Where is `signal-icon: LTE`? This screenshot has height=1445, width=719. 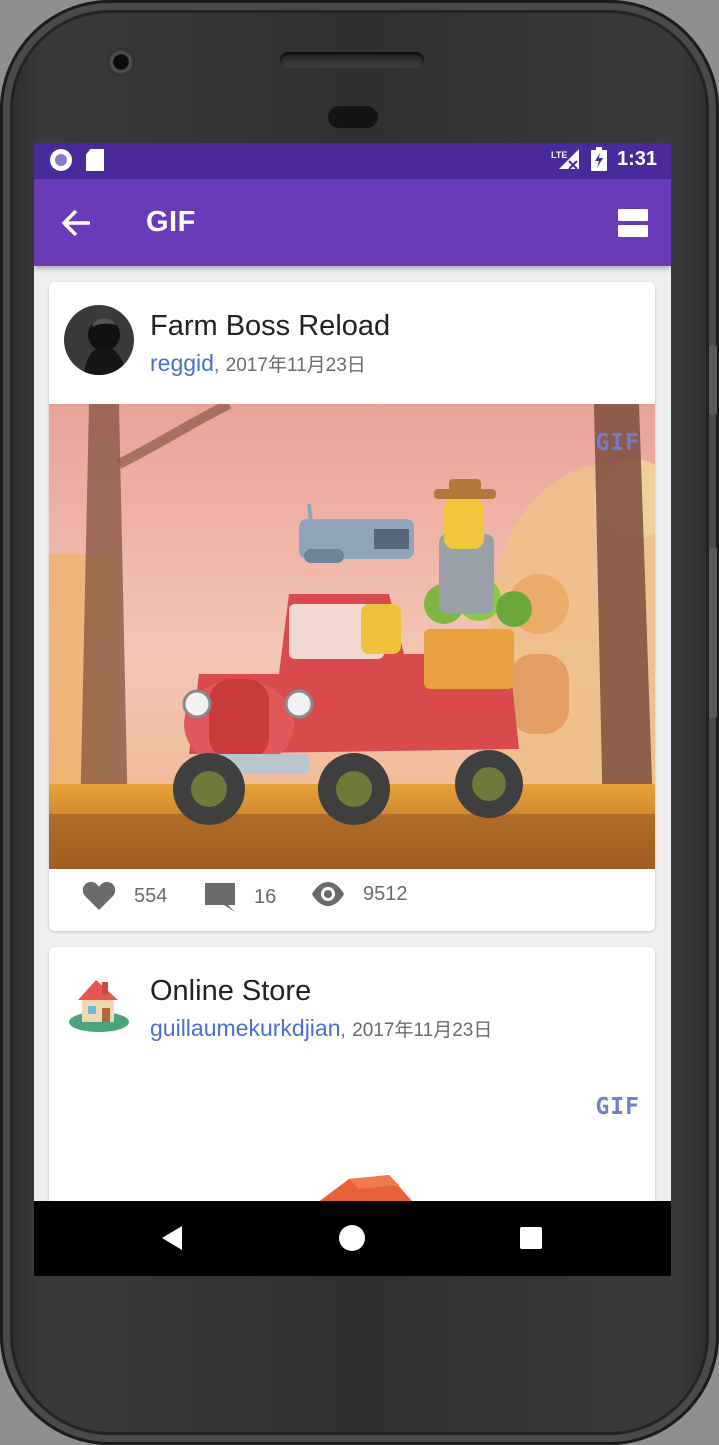 signal-icon: LTE is located at coordinates (565, 159).